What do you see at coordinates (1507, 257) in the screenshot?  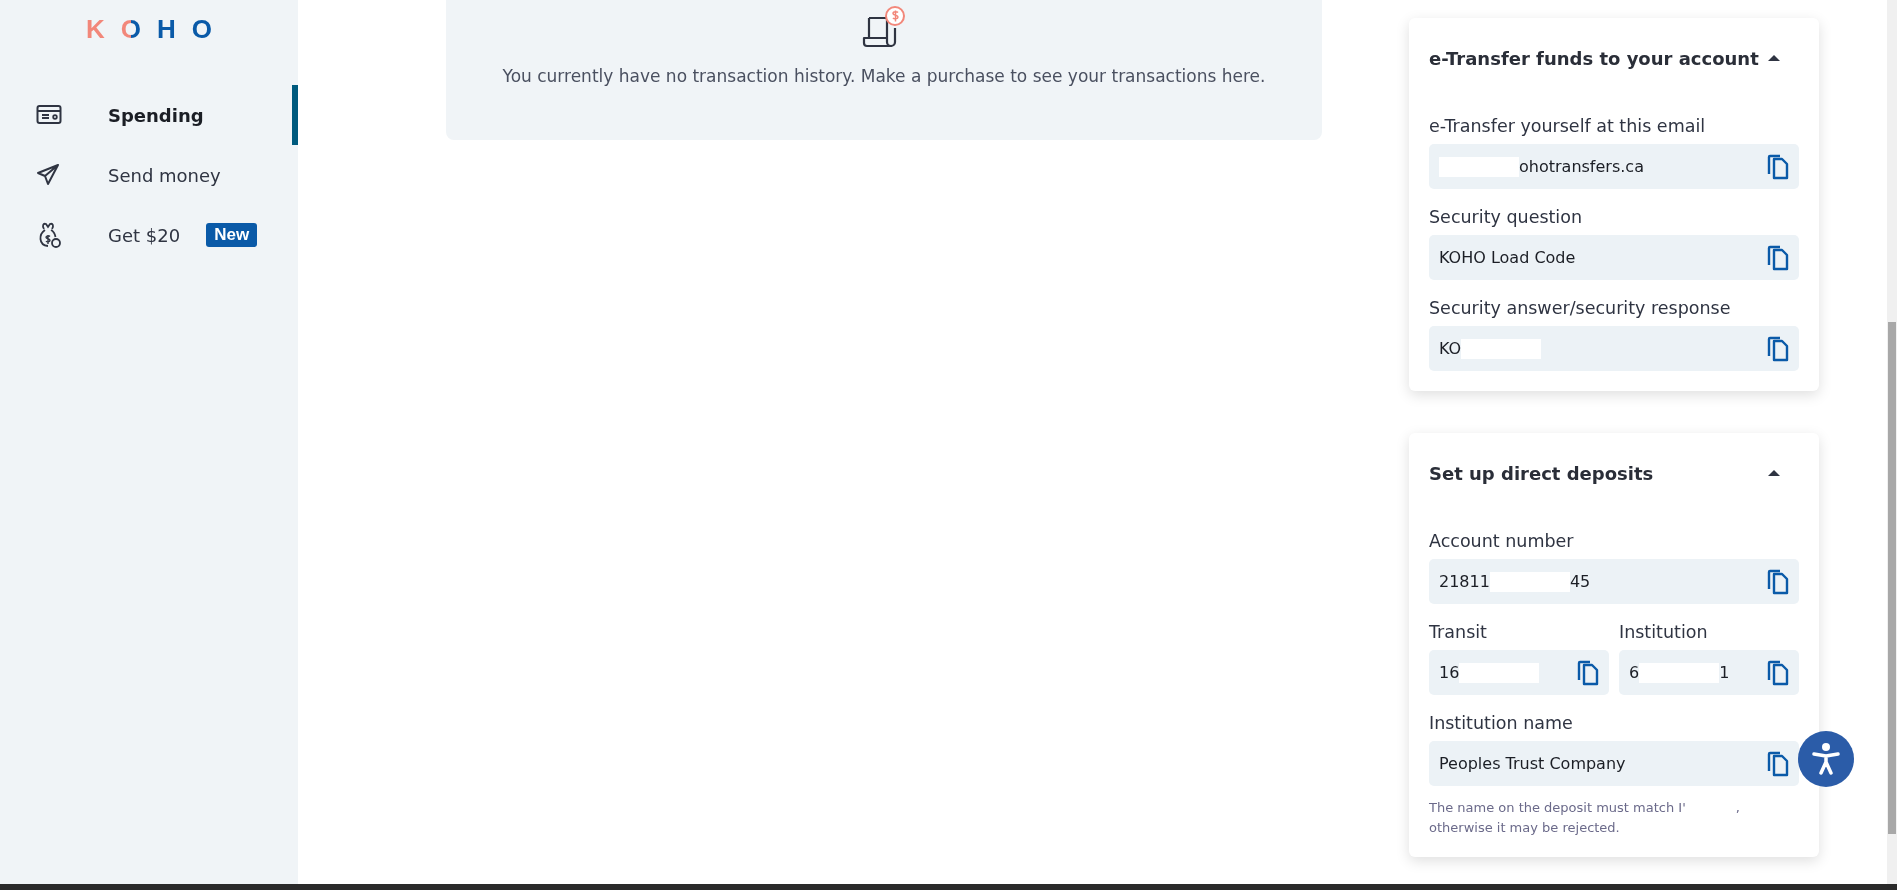 I see `field-value: KOHO Load Code` at bounding box center [1507, 257].